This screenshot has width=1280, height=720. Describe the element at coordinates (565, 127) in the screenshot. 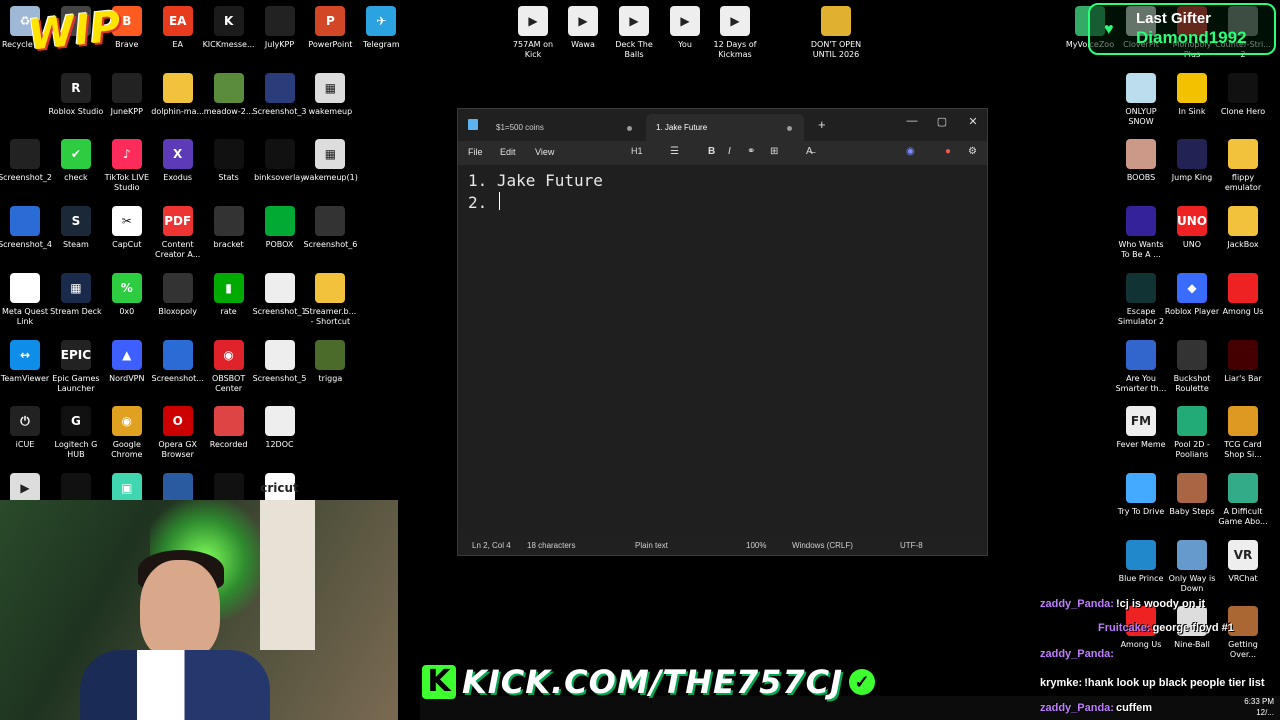

I see `tab-coins: $1=500 coins` at that location.